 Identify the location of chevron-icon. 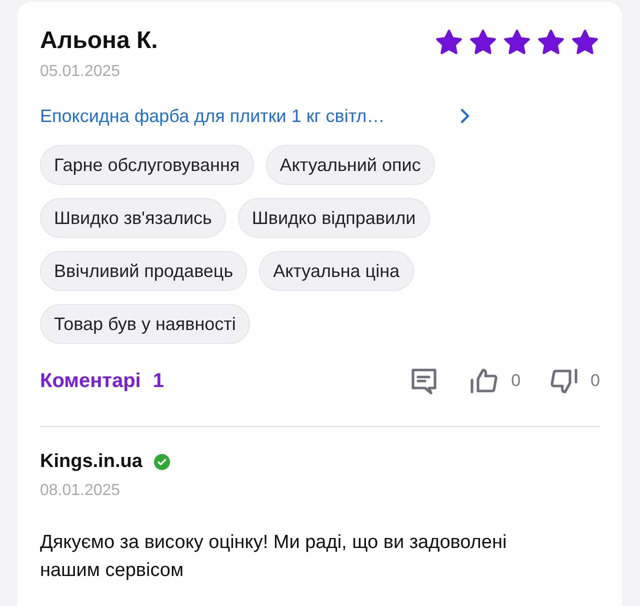
(465, 116).